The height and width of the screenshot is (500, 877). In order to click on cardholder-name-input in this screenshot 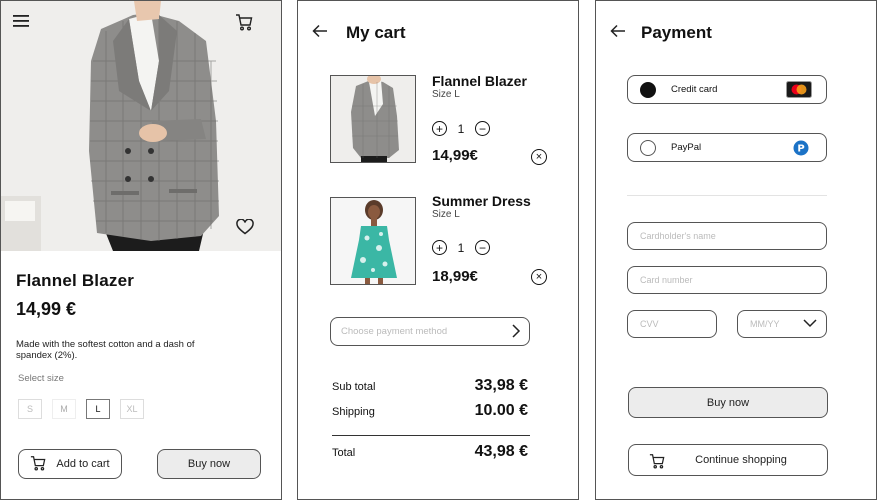, I will do `click(727, 236)`.